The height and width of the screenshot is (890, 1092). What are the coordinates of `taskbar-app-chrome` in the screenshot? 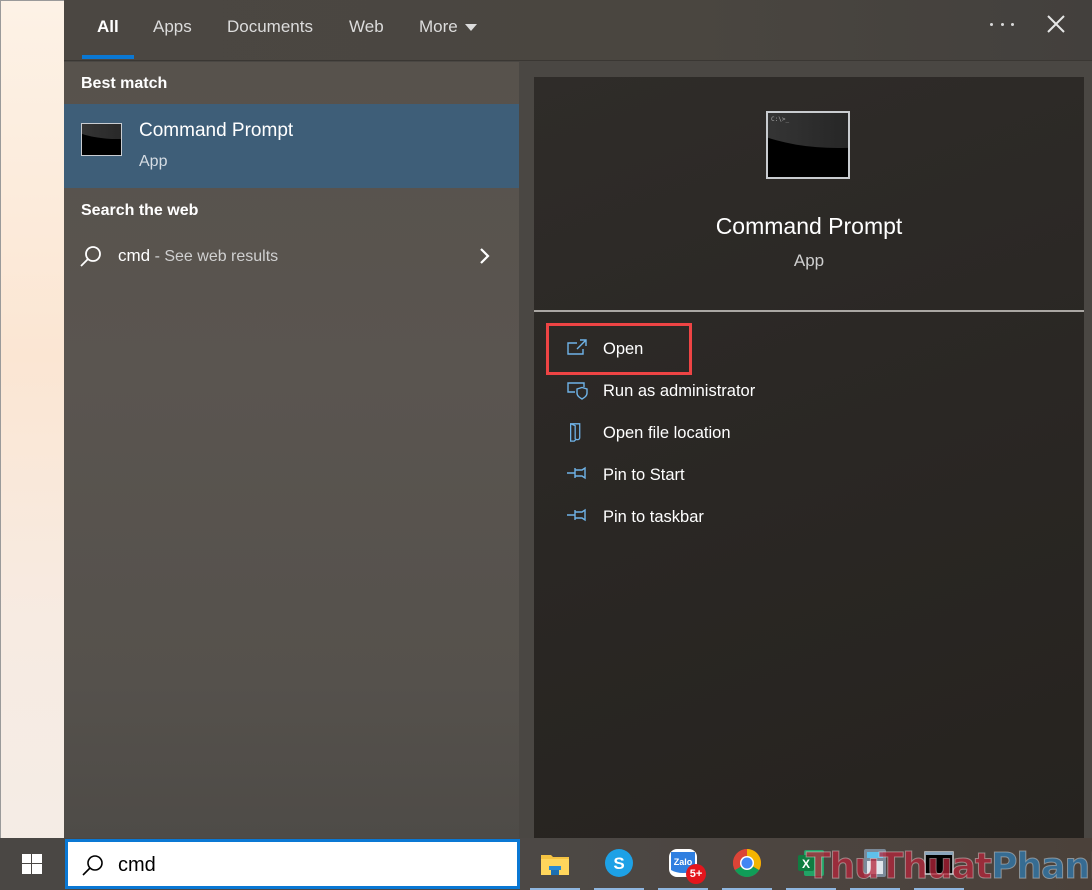 It's located at (747, 864).